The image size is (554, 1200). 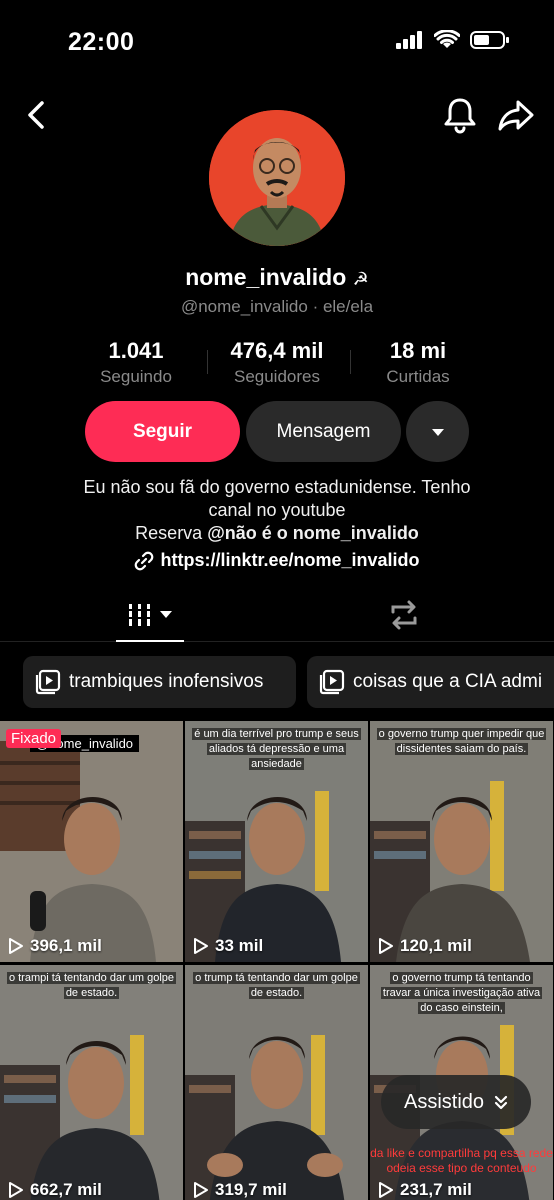 I want to click on avatar-illustration, so click(x=277, y=178).